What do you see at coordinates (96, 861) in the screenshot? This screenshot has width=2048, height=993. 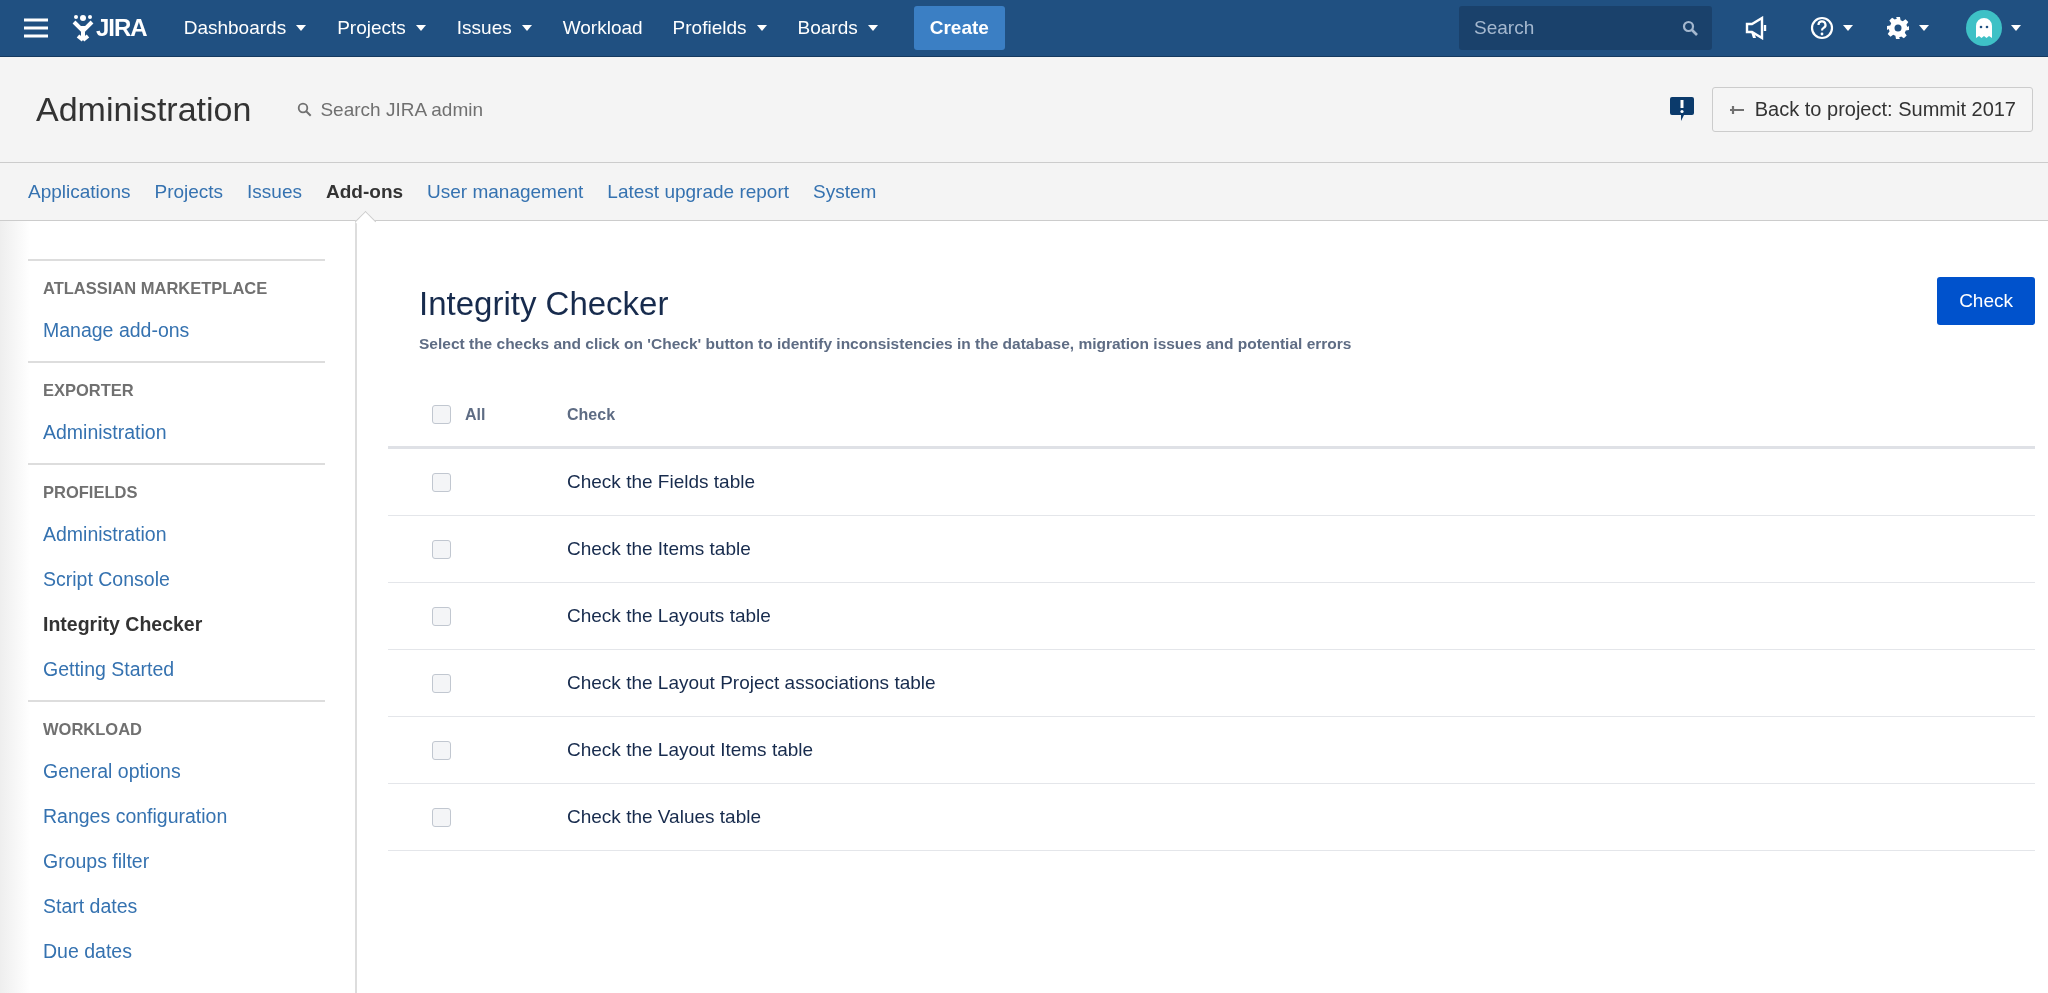 I see `sidebar-link: Groups filter` at bounding box center [96, 861].